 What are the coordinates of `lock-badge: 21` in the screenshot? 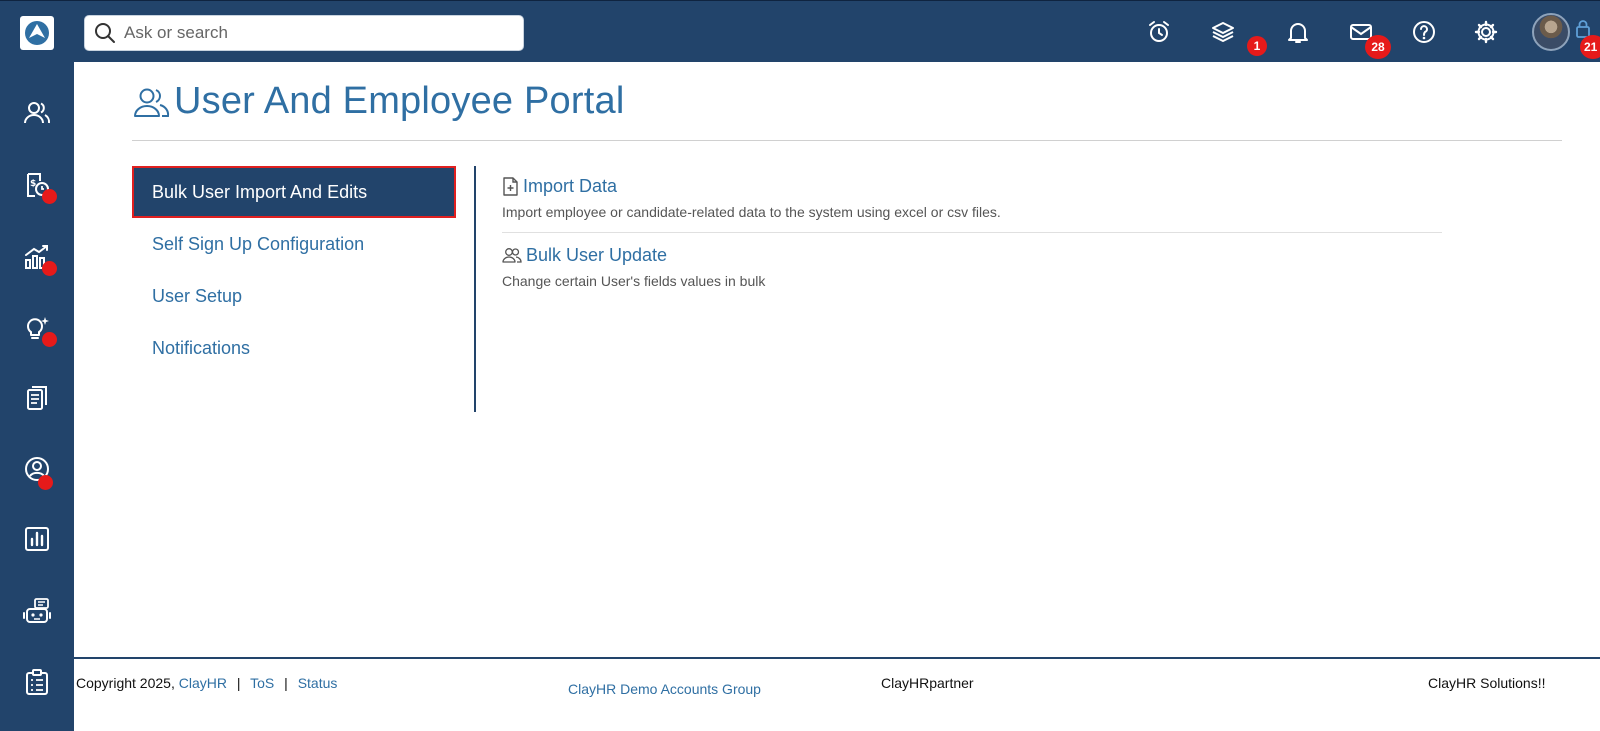 It's located at (1590, 47).